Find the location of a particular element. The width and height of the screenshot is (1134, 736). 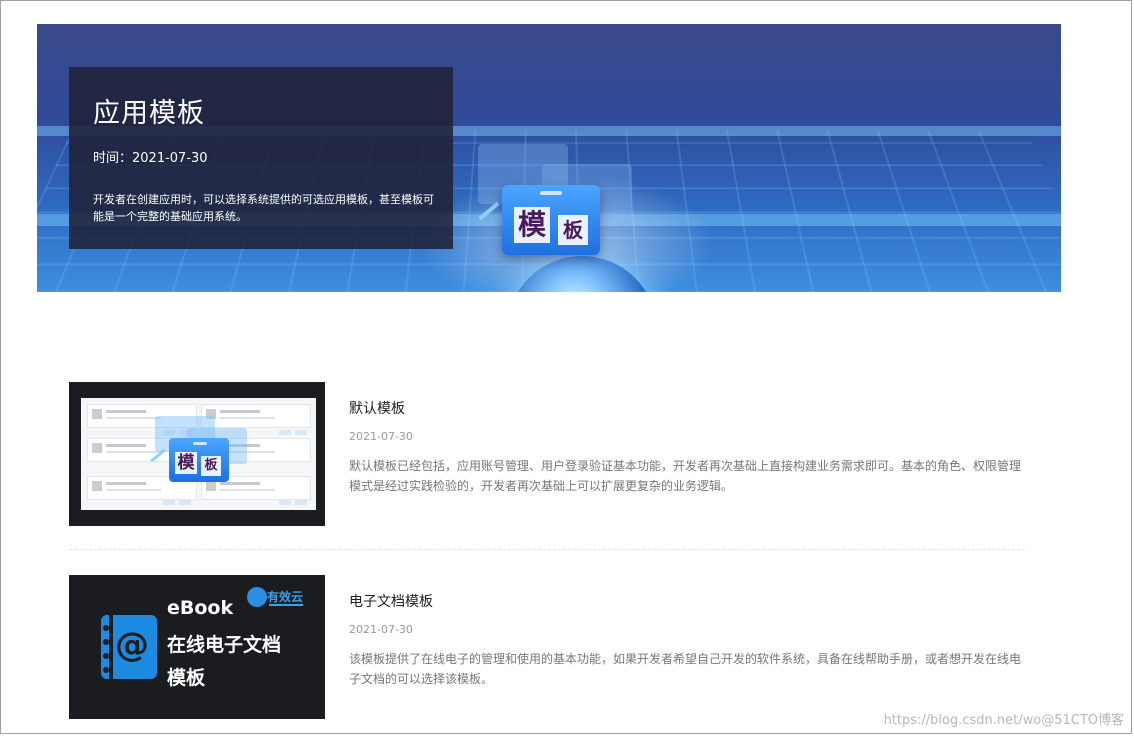

thumb-text: 在线电子文档 is located at coordinates (224, 645).